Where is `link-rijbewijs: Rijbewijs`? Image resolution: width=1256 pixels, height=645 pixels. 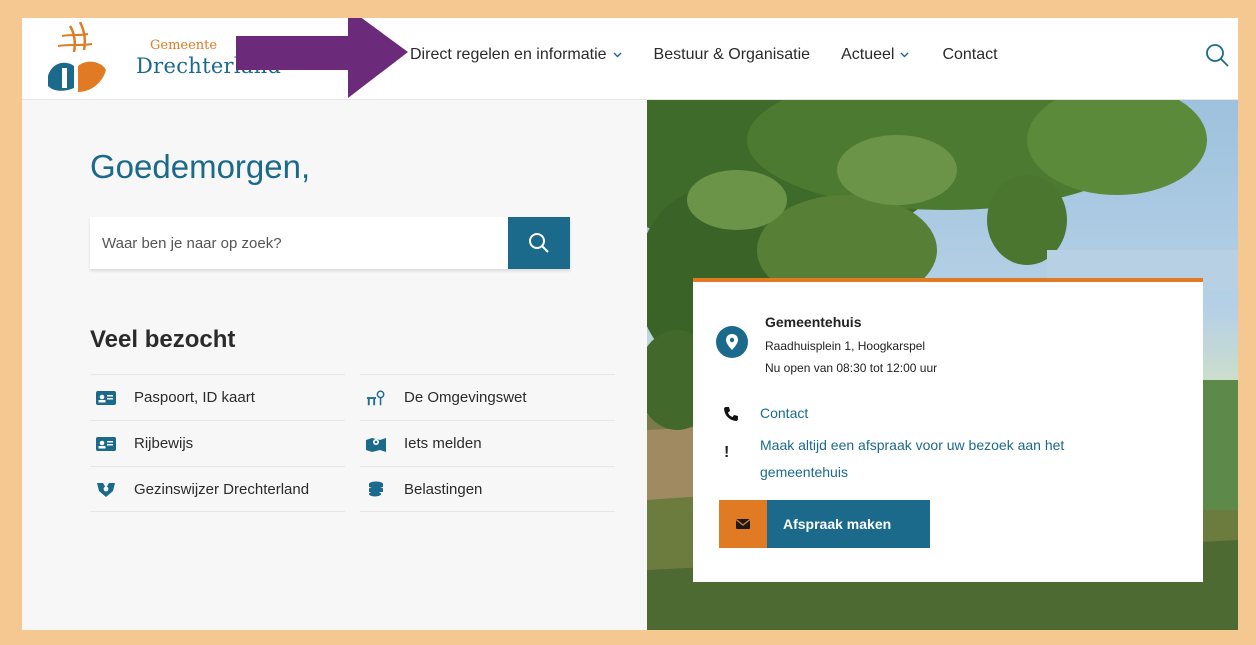
link-rijbewijs: Rijbewijs is located at coordinates (217, 443).